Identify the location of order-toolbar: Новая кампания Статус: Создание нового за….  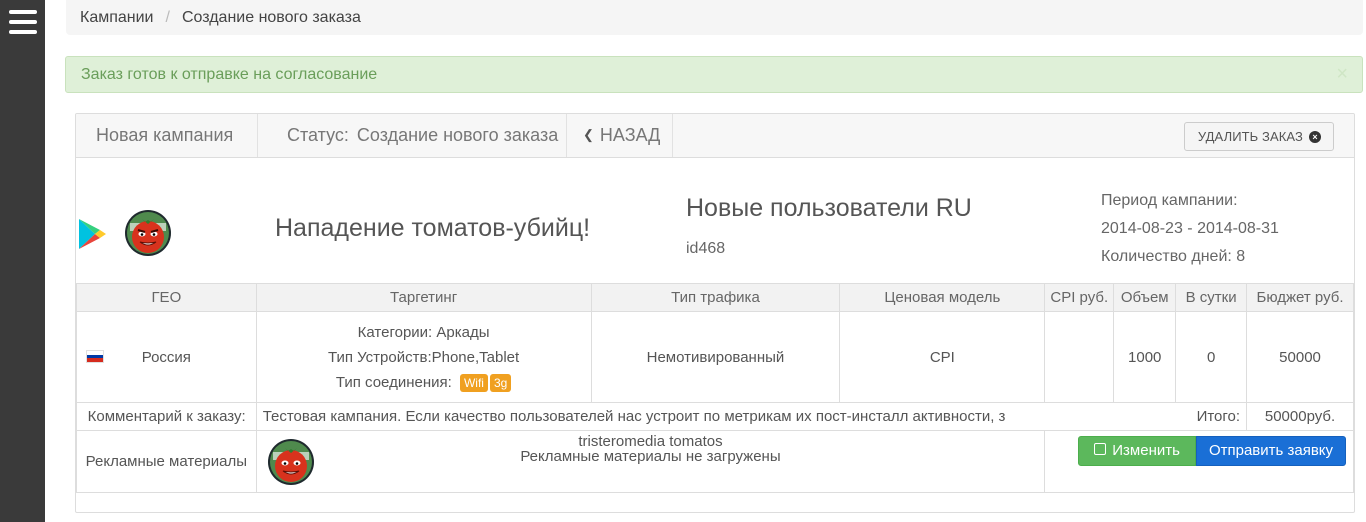
(715, 136).